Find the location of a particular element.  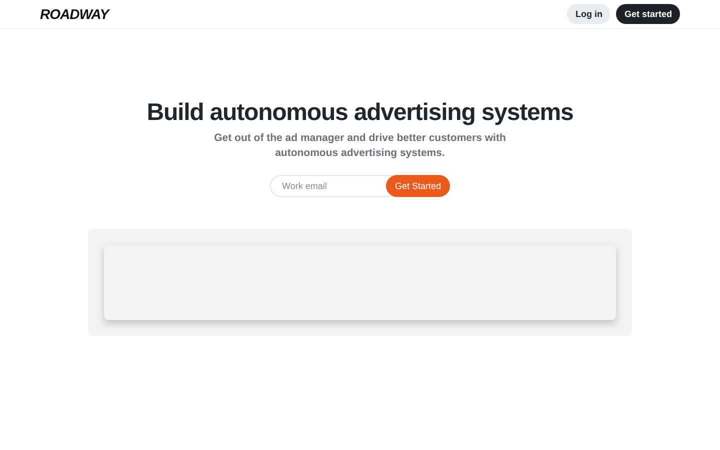

get-started-button: Get Started is located at coordinates (418, 186).